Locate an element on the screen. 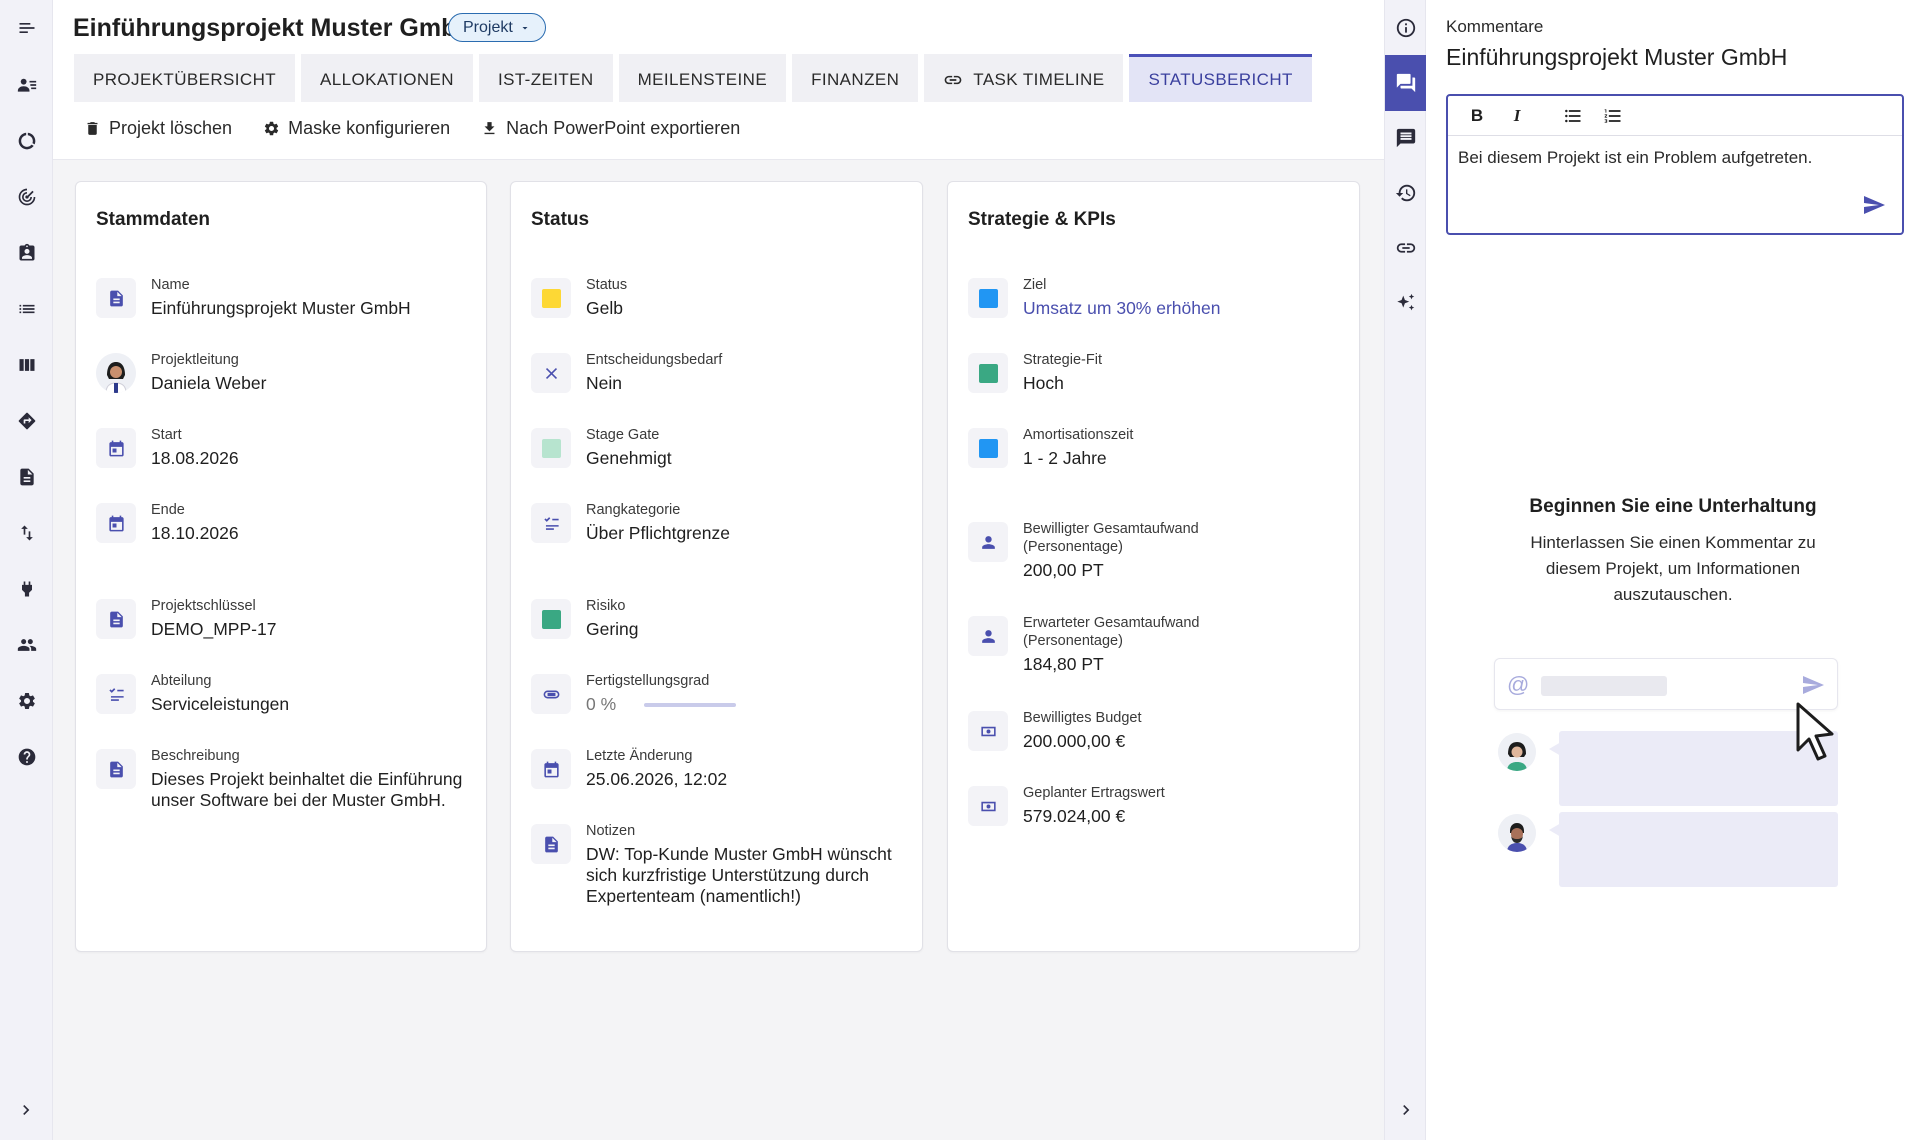 The height and width of the screenshot is (1140, 1920). field-label: Beschreibung is located at coordinates (195, 756).